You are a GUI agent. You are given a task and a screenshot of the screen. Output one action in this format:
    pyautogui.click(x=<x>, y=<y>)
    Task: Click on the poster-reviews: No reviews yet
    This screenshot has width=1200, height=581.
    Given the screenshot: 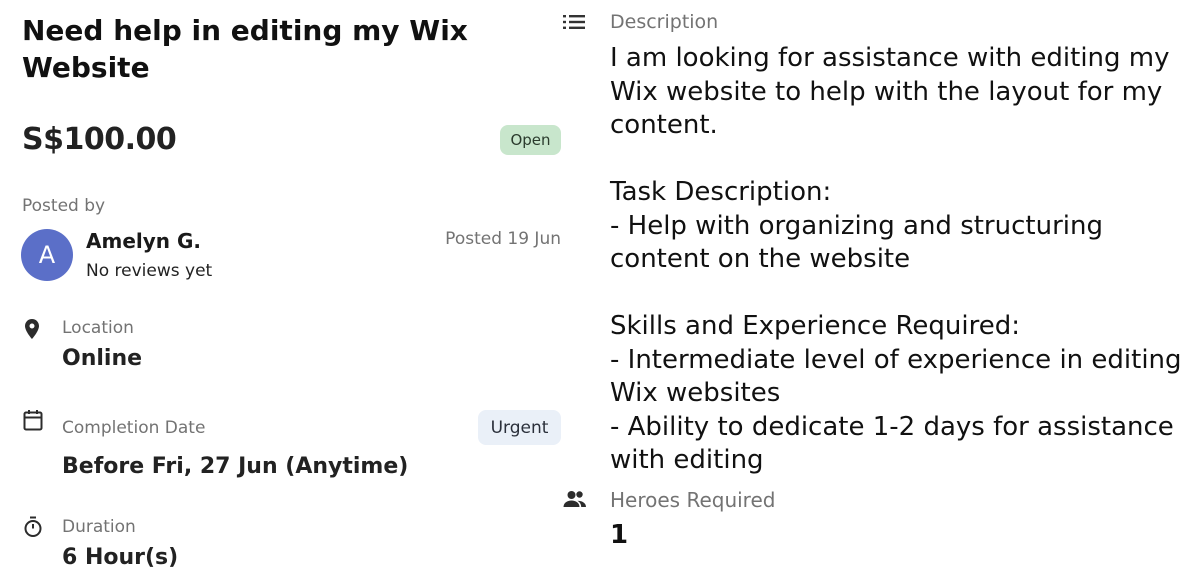 What is the action you would take?
    pyautogui.click(x=149, y=271)
    